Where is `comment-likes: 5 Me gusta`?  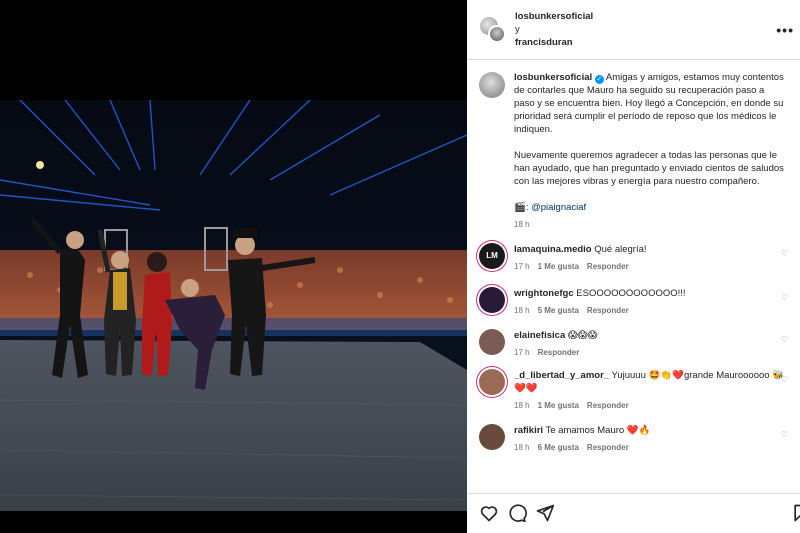 comment-likes: 5 Me gusta is located at coordinates (558, 310).